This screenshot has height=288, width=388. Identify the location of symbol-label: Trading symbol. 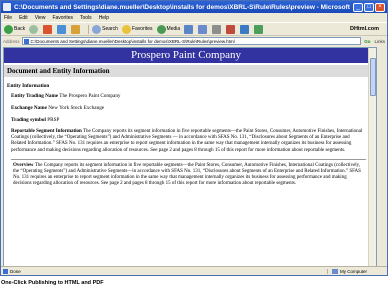
(28, 120).